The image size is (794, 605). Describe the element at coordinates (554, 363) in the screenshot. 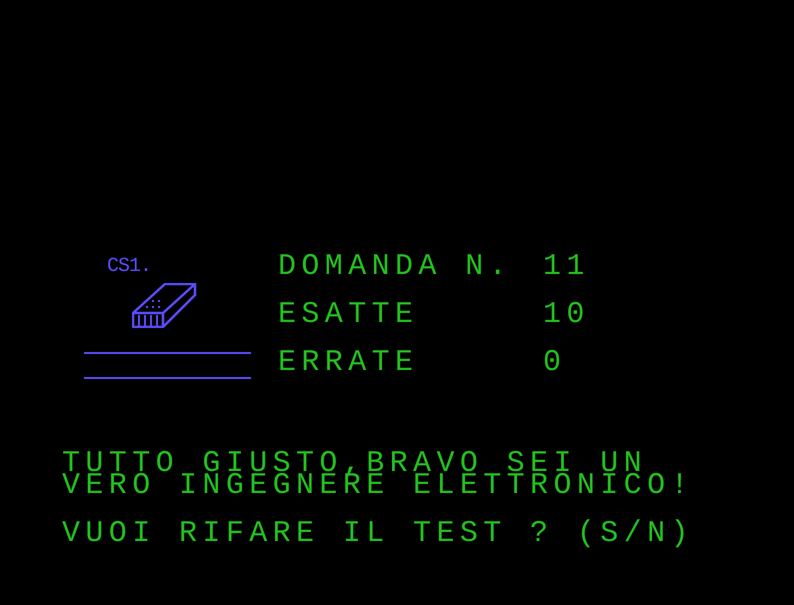

I see `stat-value: 0` at that location.